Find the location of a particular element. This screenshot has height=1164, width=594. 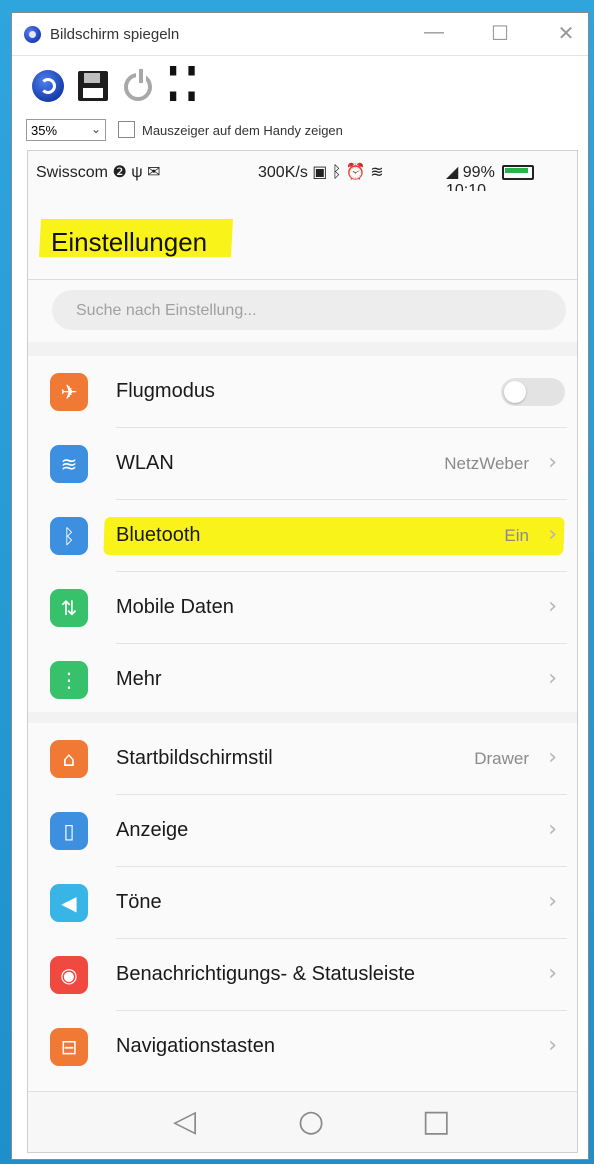

save-icon is located at coordinates (94, 86).